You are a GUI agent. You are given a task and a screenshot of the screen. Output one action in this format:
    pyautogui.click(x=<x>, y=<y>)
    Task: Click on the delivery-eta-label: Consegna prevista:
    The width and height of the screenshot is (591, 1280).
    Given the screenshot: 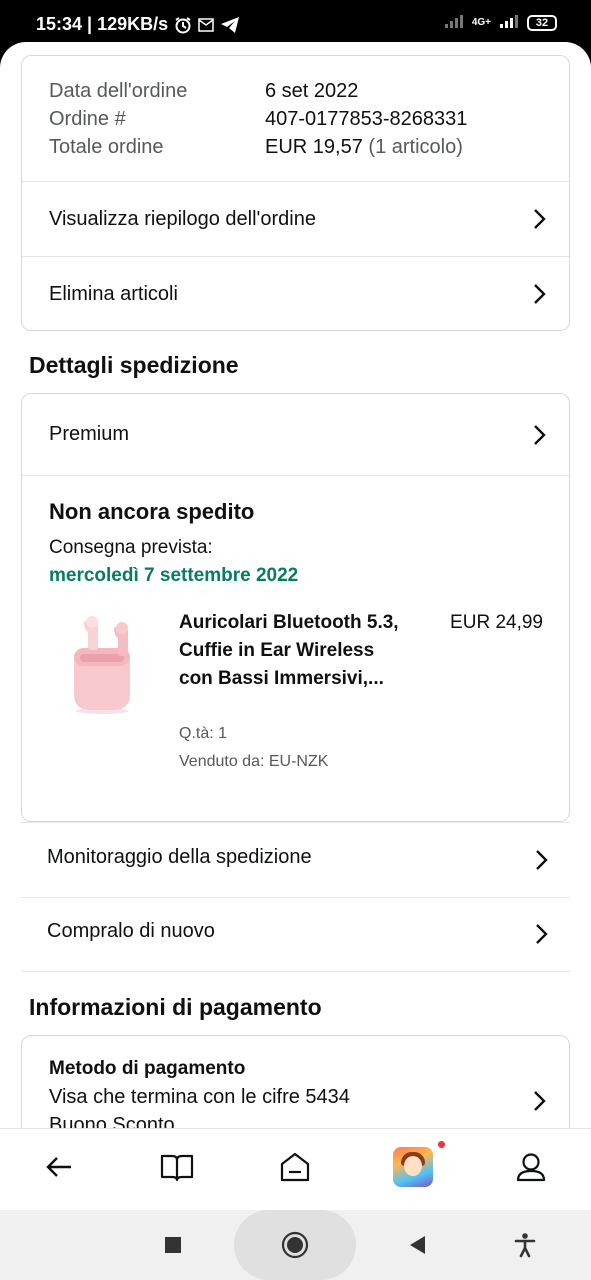 What is the action you would take?
    pyautogui.click(x=131, y=547)
    